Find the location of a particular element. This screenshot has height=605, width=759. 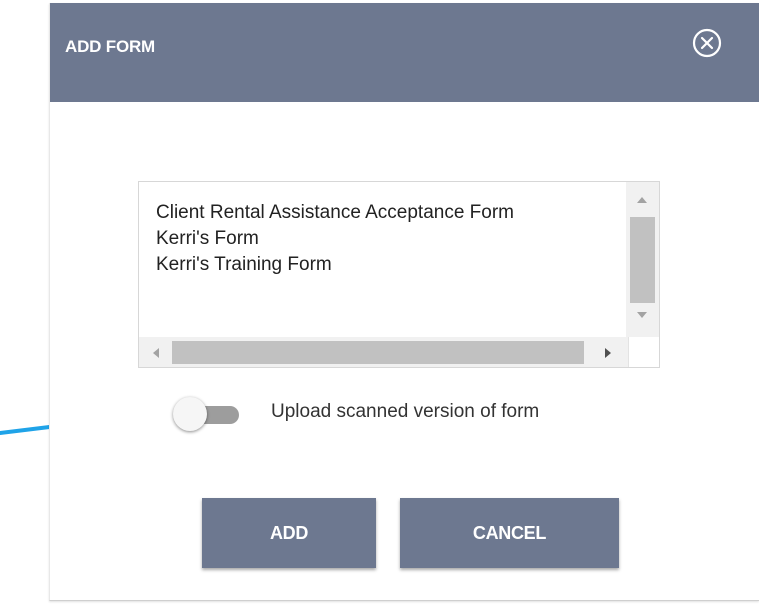

vertical-scrollbar is located at coordinates (642, 259).